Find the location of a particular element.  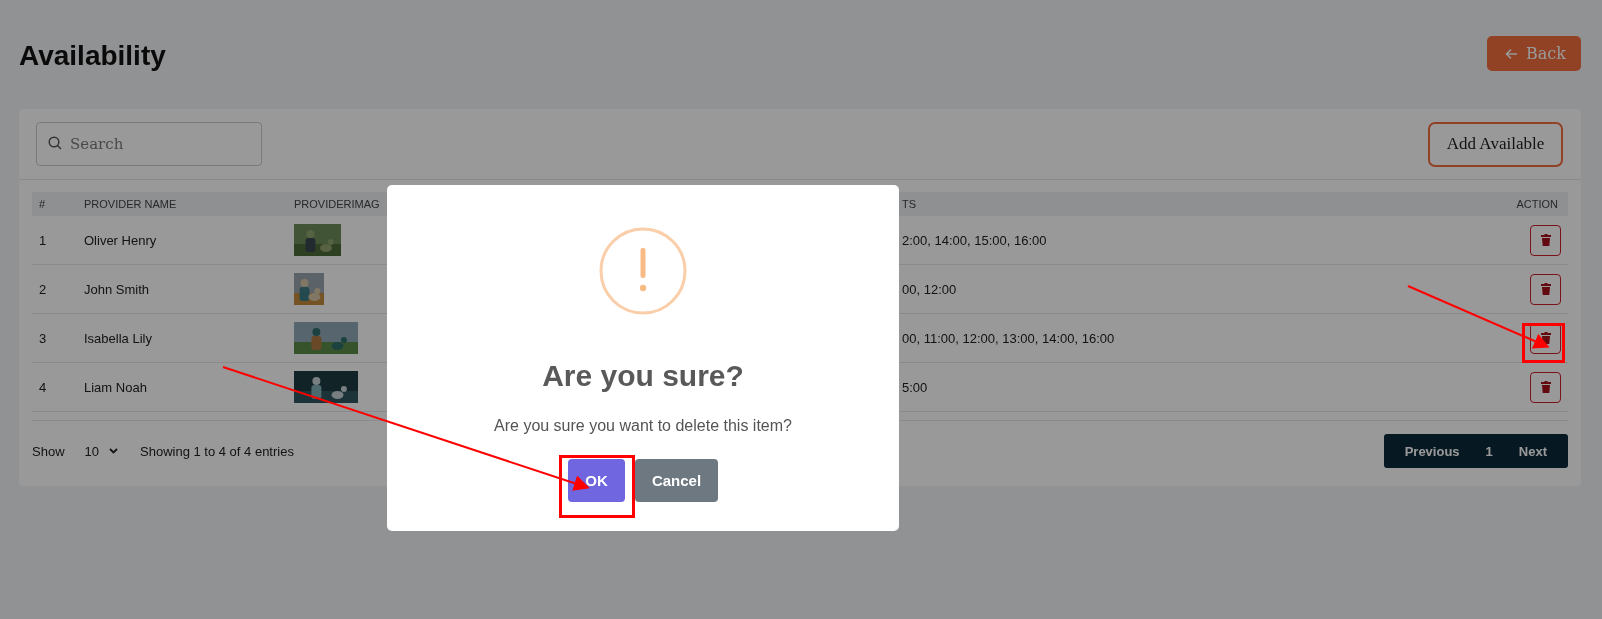

search-field: Search is located at coordinates (149, 144).